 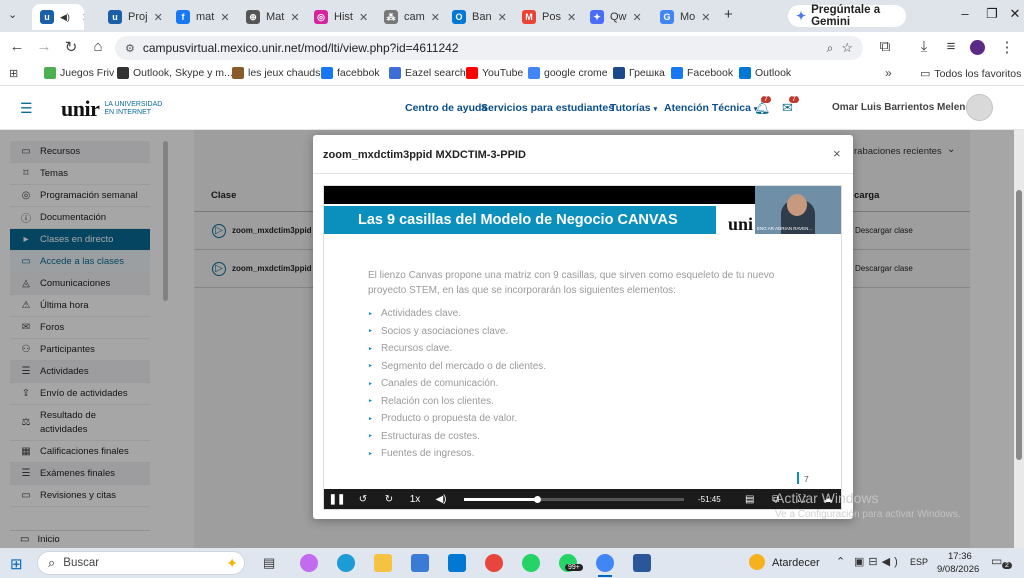 I want to click on scroll-thumb, so click(x=1019, y=325).